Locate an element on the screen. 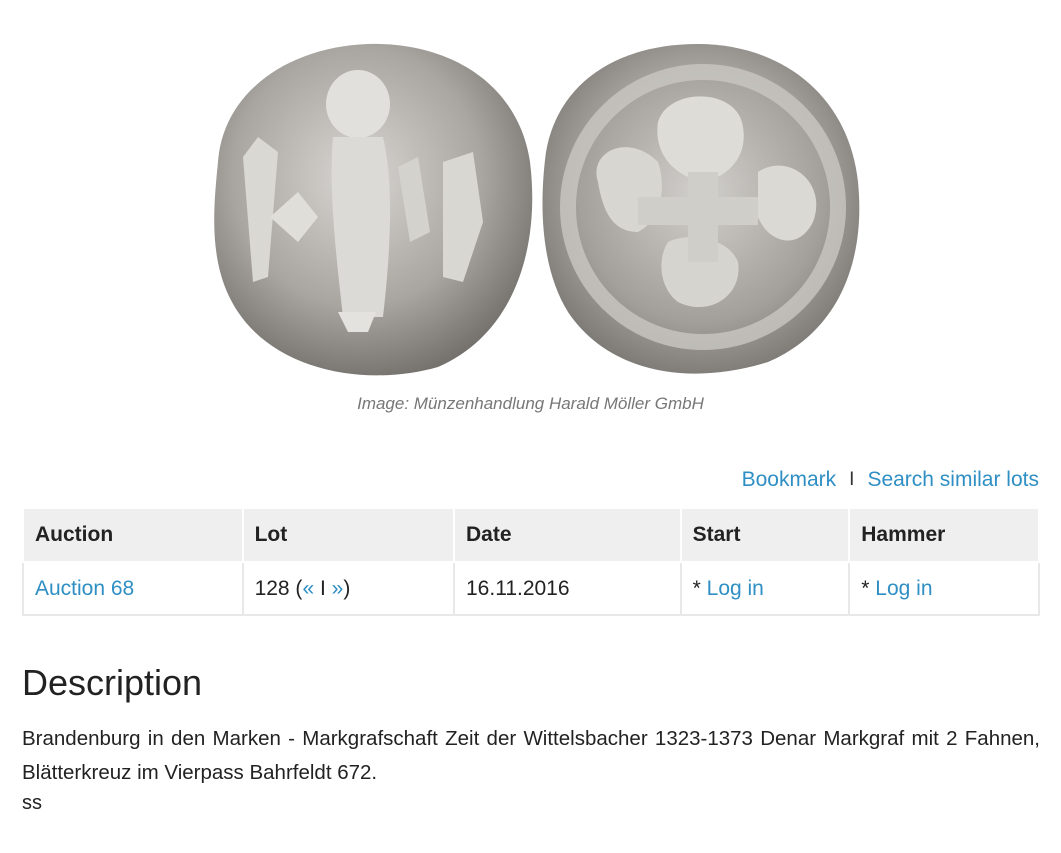 Image resolution: width=1061 pixels, height=853 pixels. table-header-row: Auction Lot Date Start Hammer is located at coordinates (531, 535).